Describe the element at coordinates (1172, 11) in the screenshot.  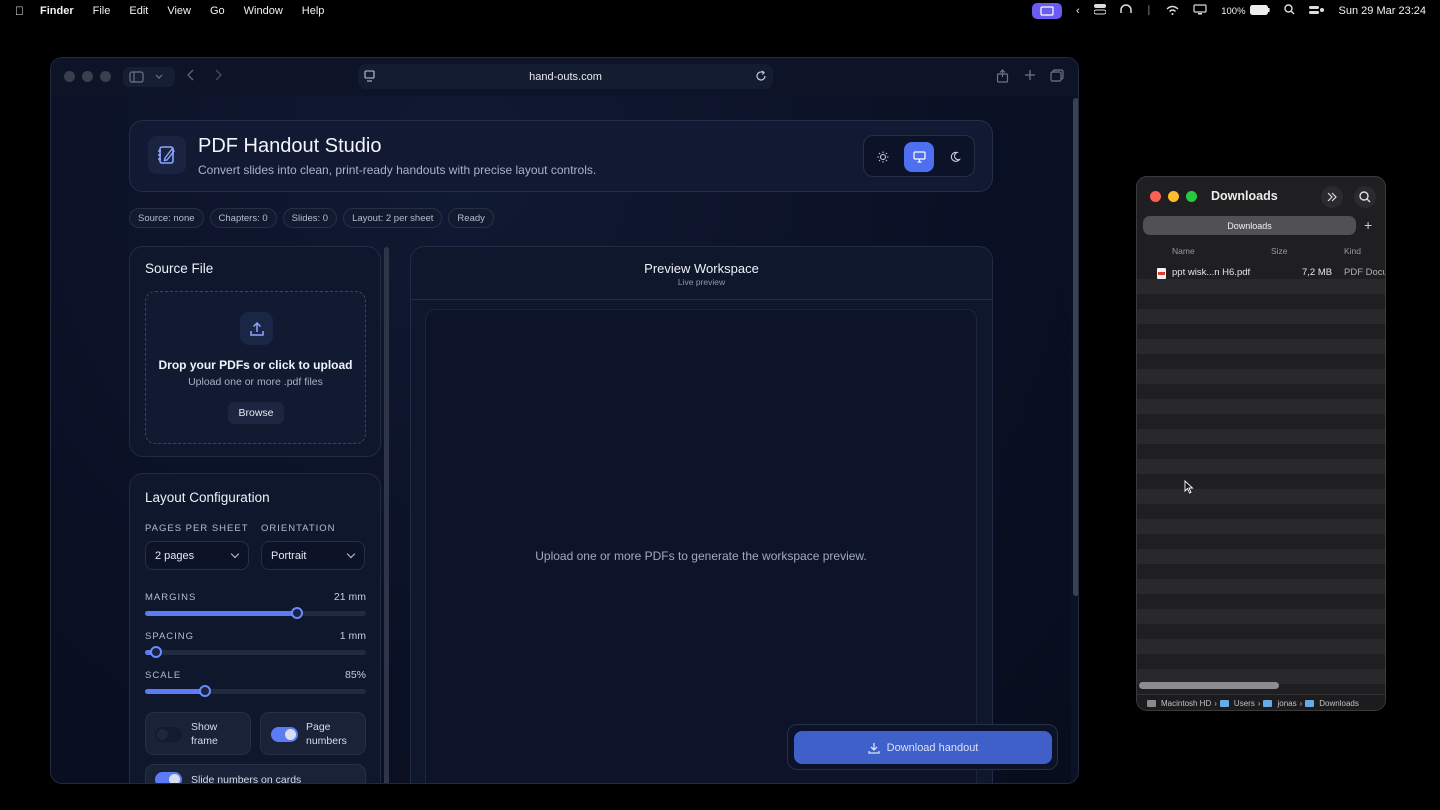
I see `wifi-icon` at that location.